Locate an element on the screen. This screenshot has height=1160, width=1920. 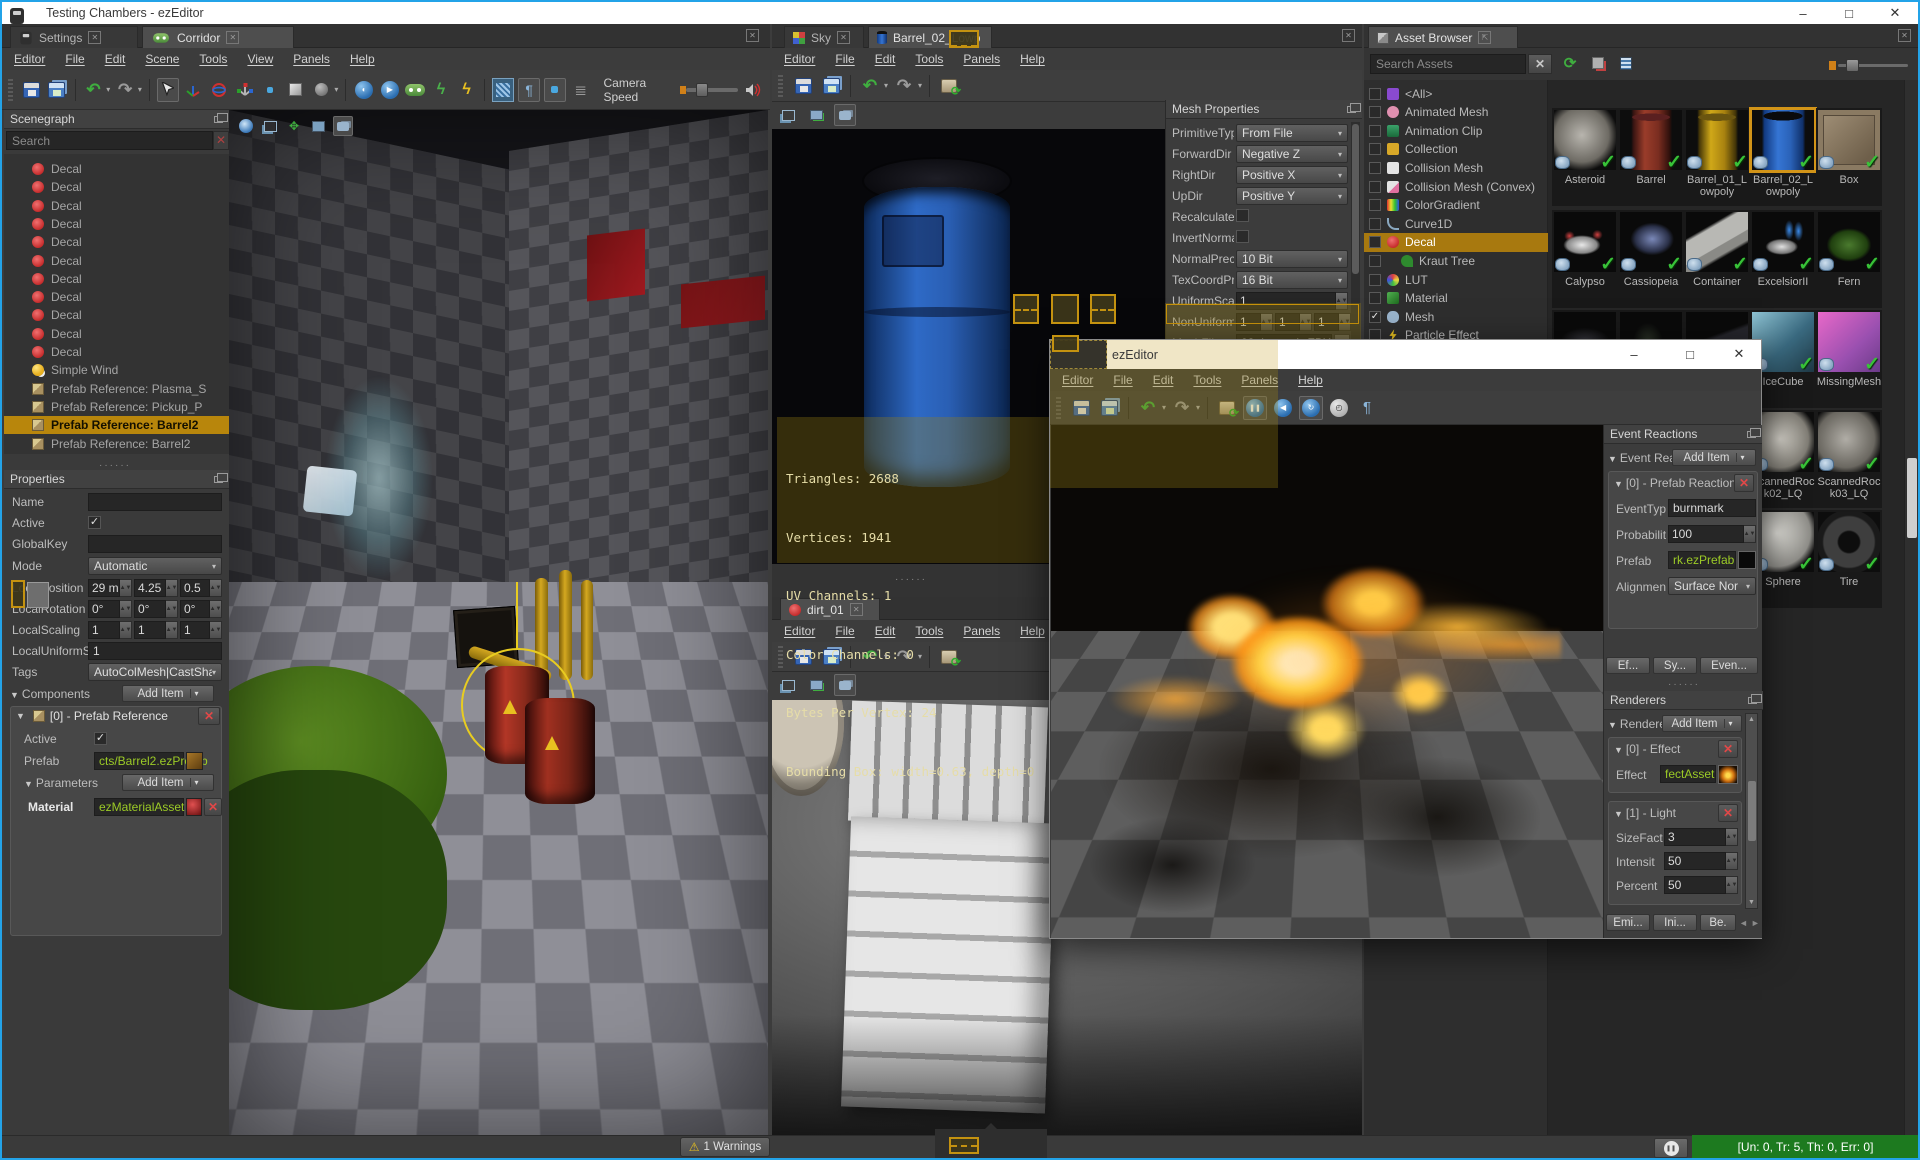
asset-tile-barrel-02-lowpoly: ✓ Barrel_02_Lowpoly is located at coordinates (1783, 156).